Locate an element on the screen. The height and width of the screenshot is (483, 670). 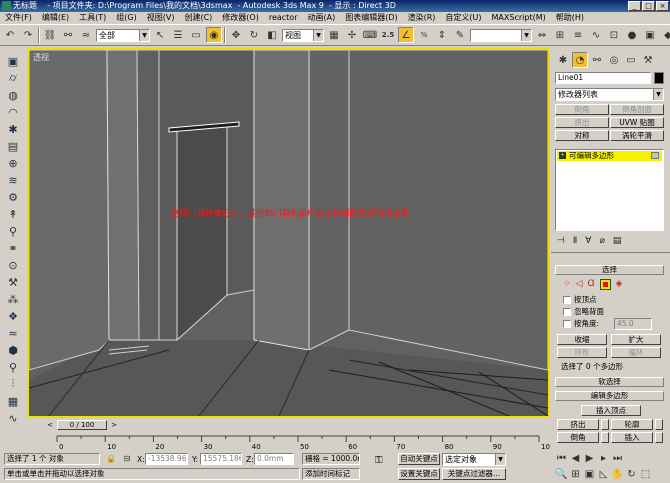
mod-turbosmooth-button: 涡轮平滑 is located at coordinates (637, 135).